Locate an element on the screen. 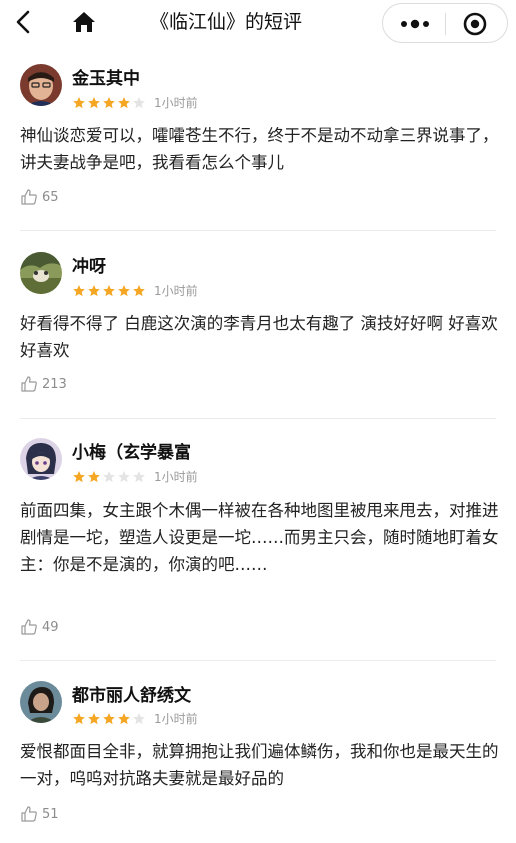  capsule-divider is located at coordinates (445, 24).